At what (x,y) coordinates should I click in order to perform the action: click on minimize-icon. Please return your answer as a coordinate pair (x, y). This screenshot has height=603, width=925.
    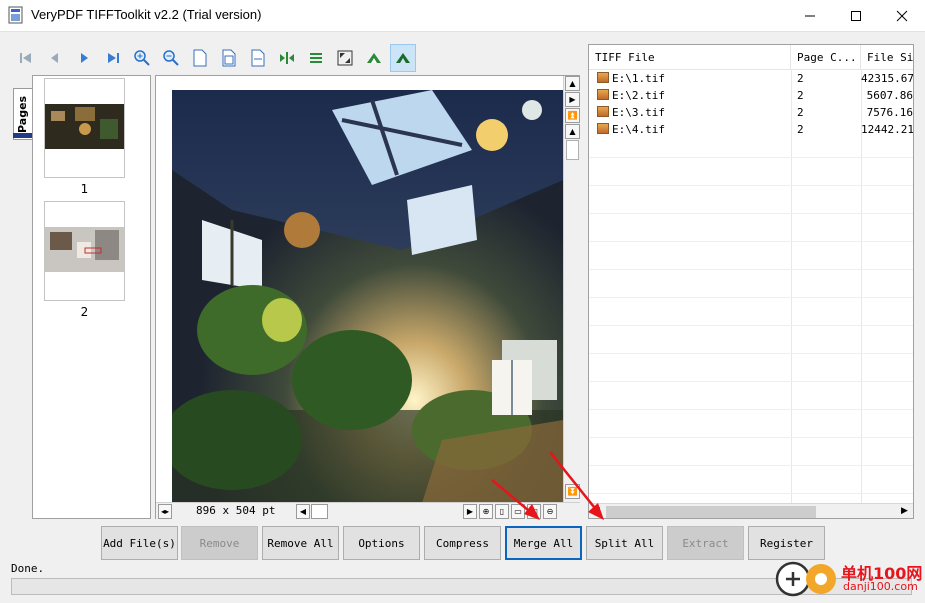
    Looking at the image, I should click on (810, 15).